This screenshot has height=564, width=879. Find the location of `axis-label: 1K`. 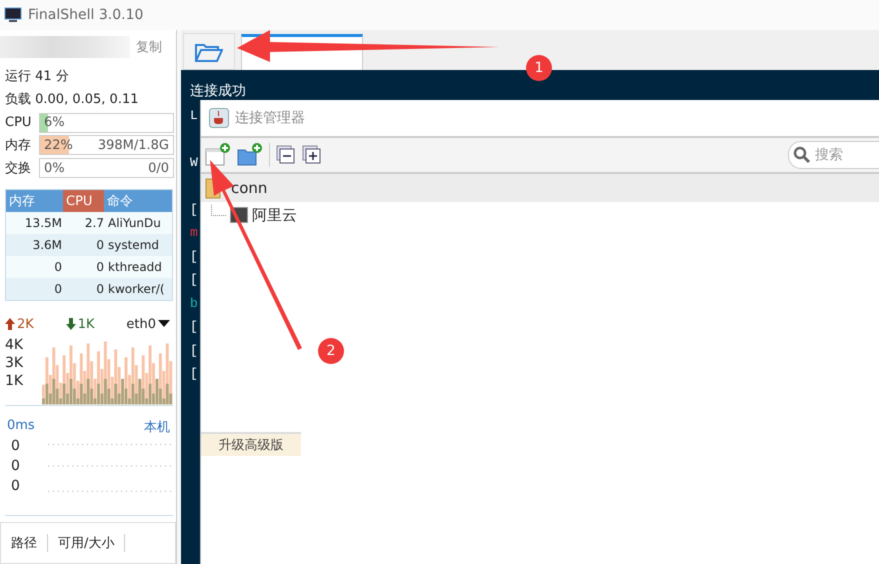

axis-label: 1K is located at coordinates (14, 381).